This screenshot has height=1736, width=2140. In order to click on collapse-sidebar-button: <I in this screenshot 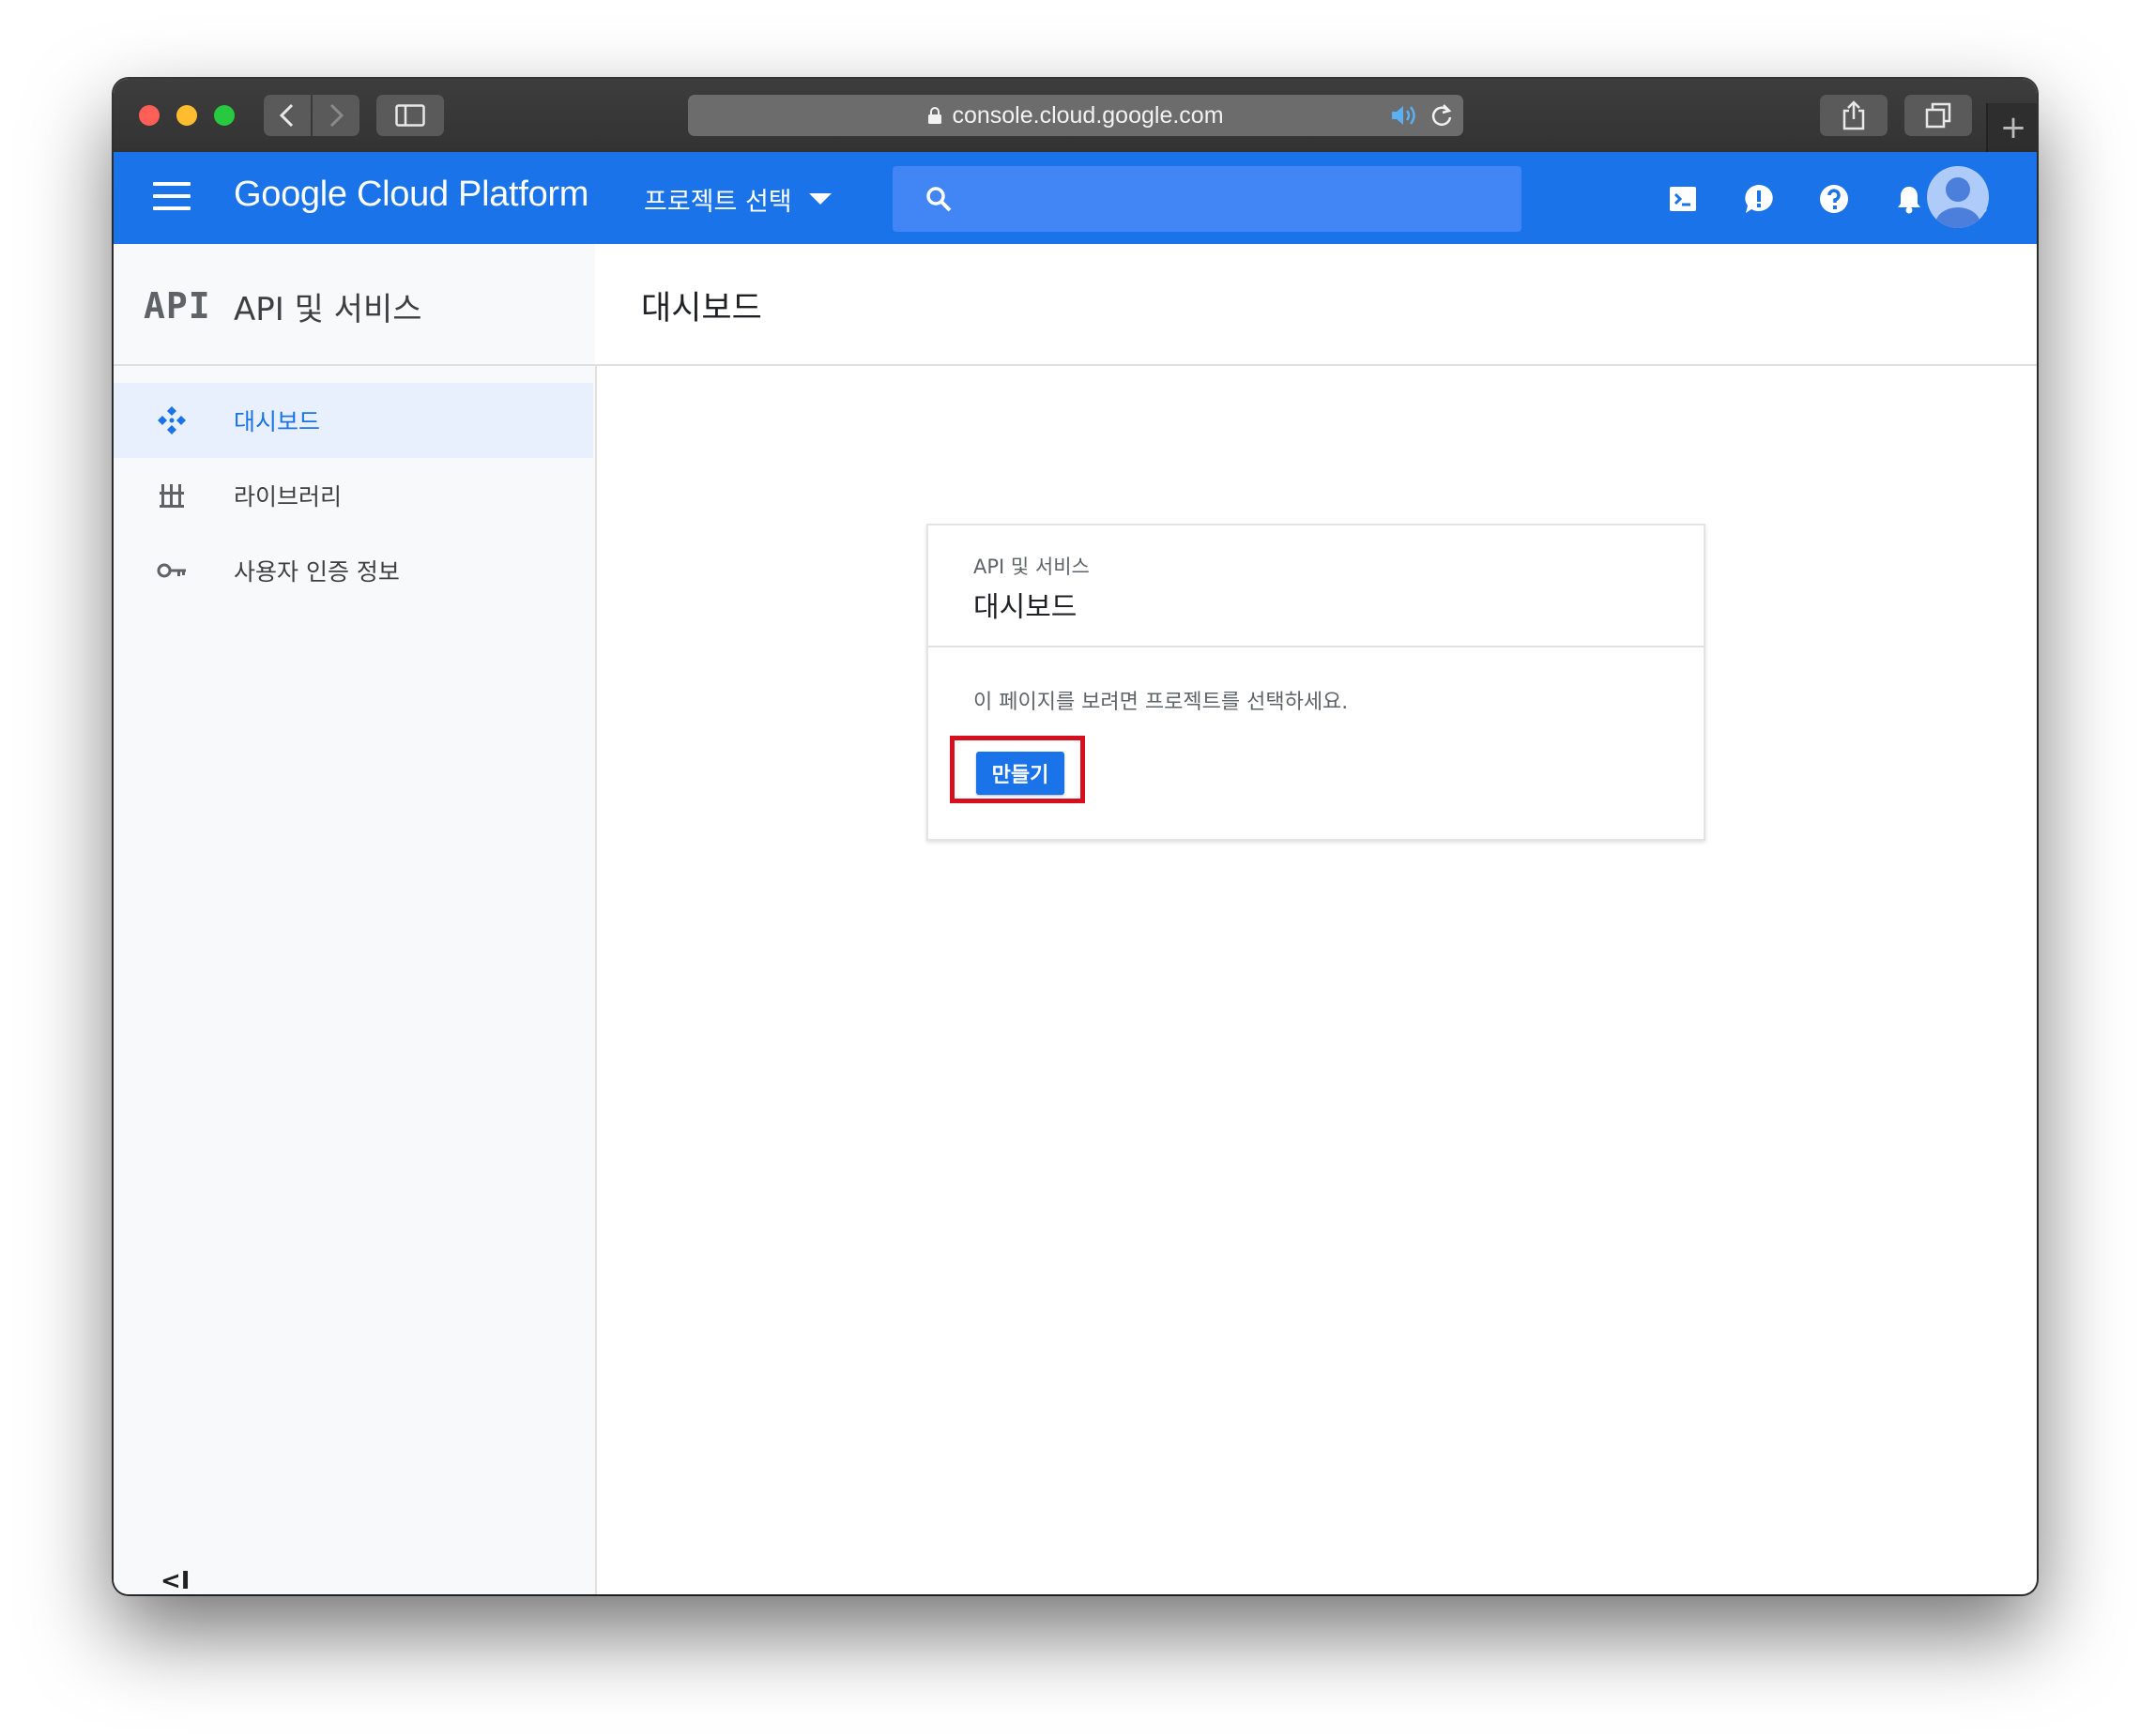, I will do `click(175, 1580)`.